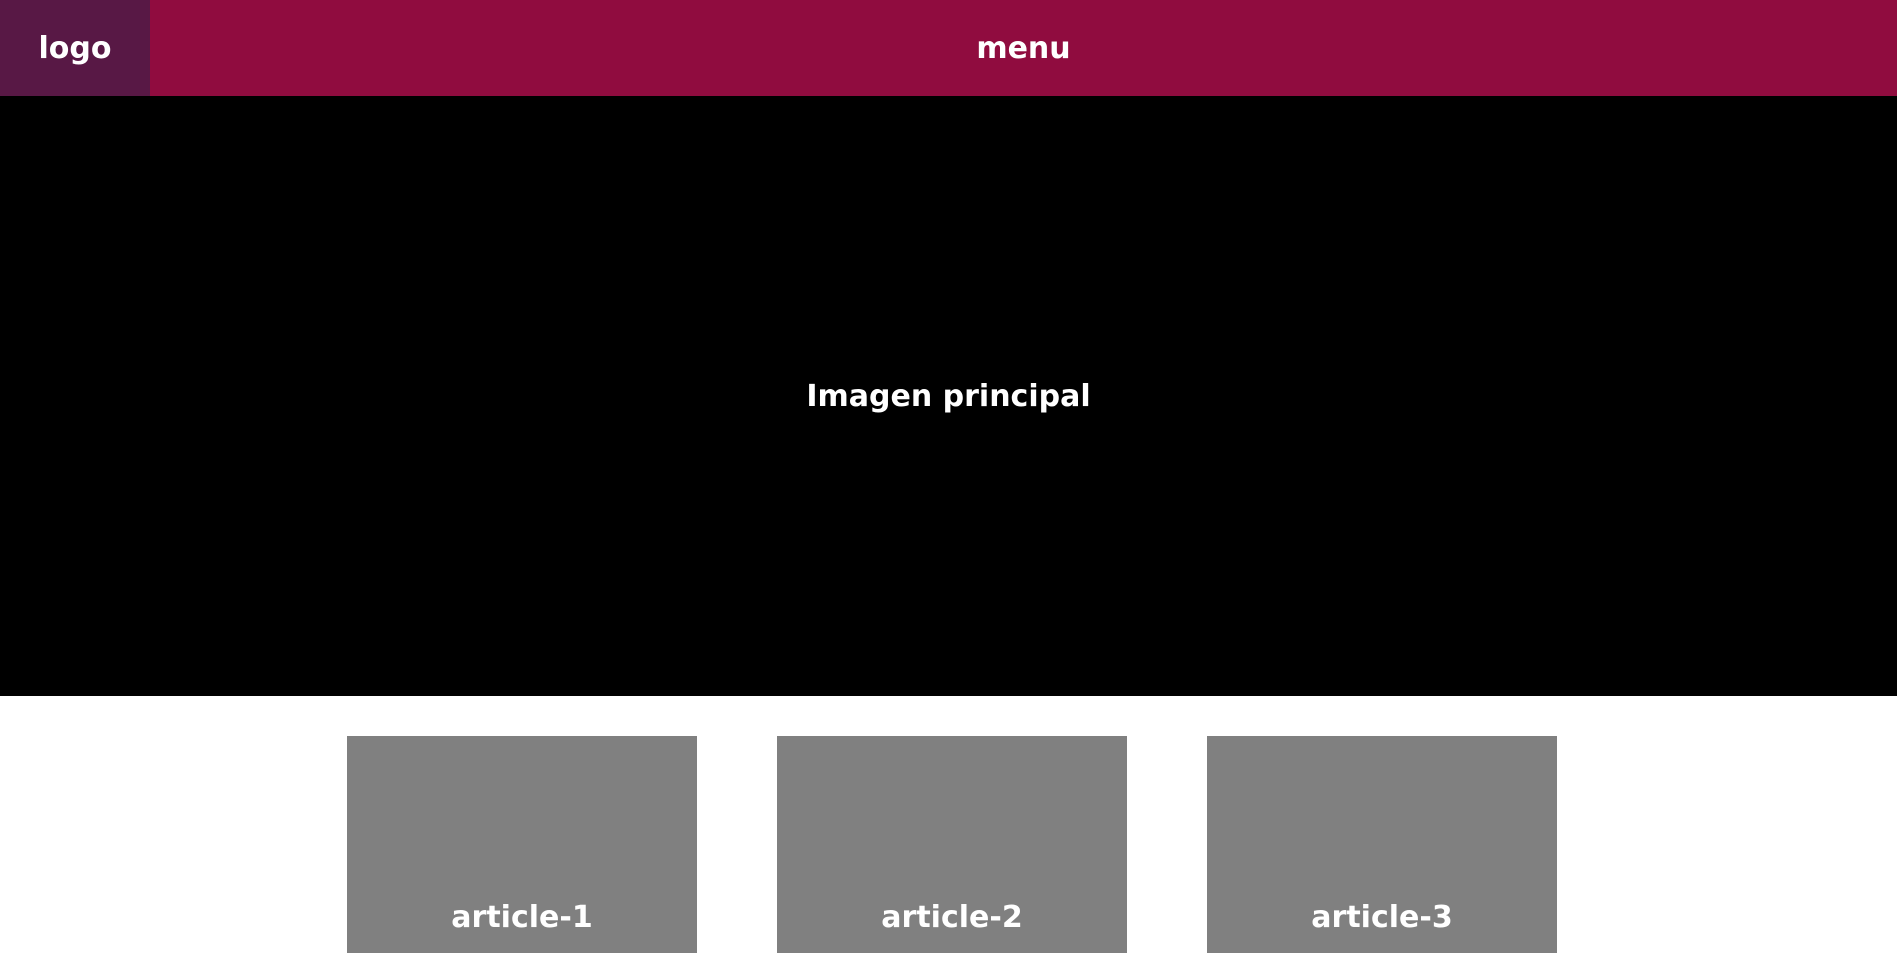 The image size is (1897, 953). I want to click on article-card-2: article-2, so click(952, 844).